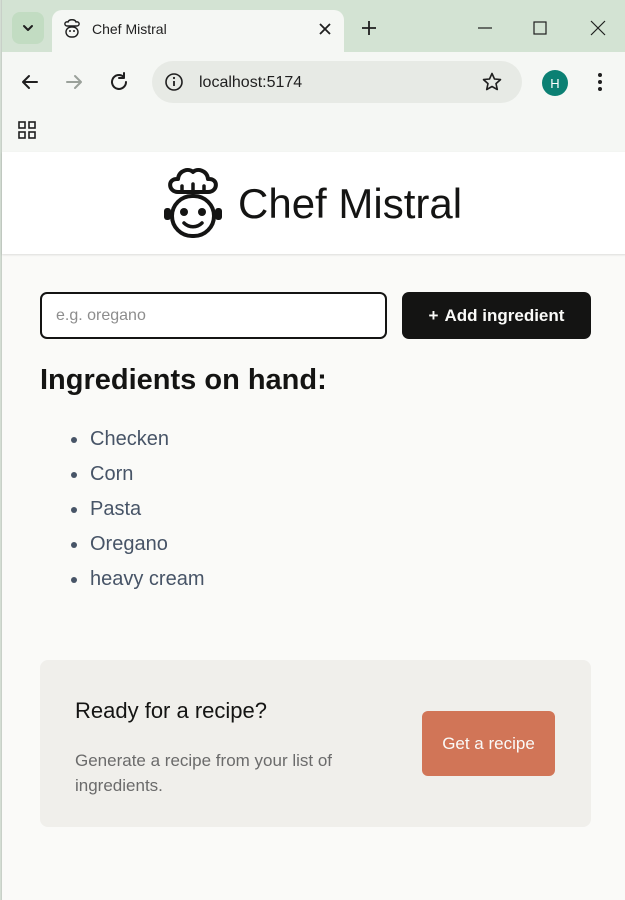  I want to click on browser-toolbar: localhost:5174 H, so click(313, 82).